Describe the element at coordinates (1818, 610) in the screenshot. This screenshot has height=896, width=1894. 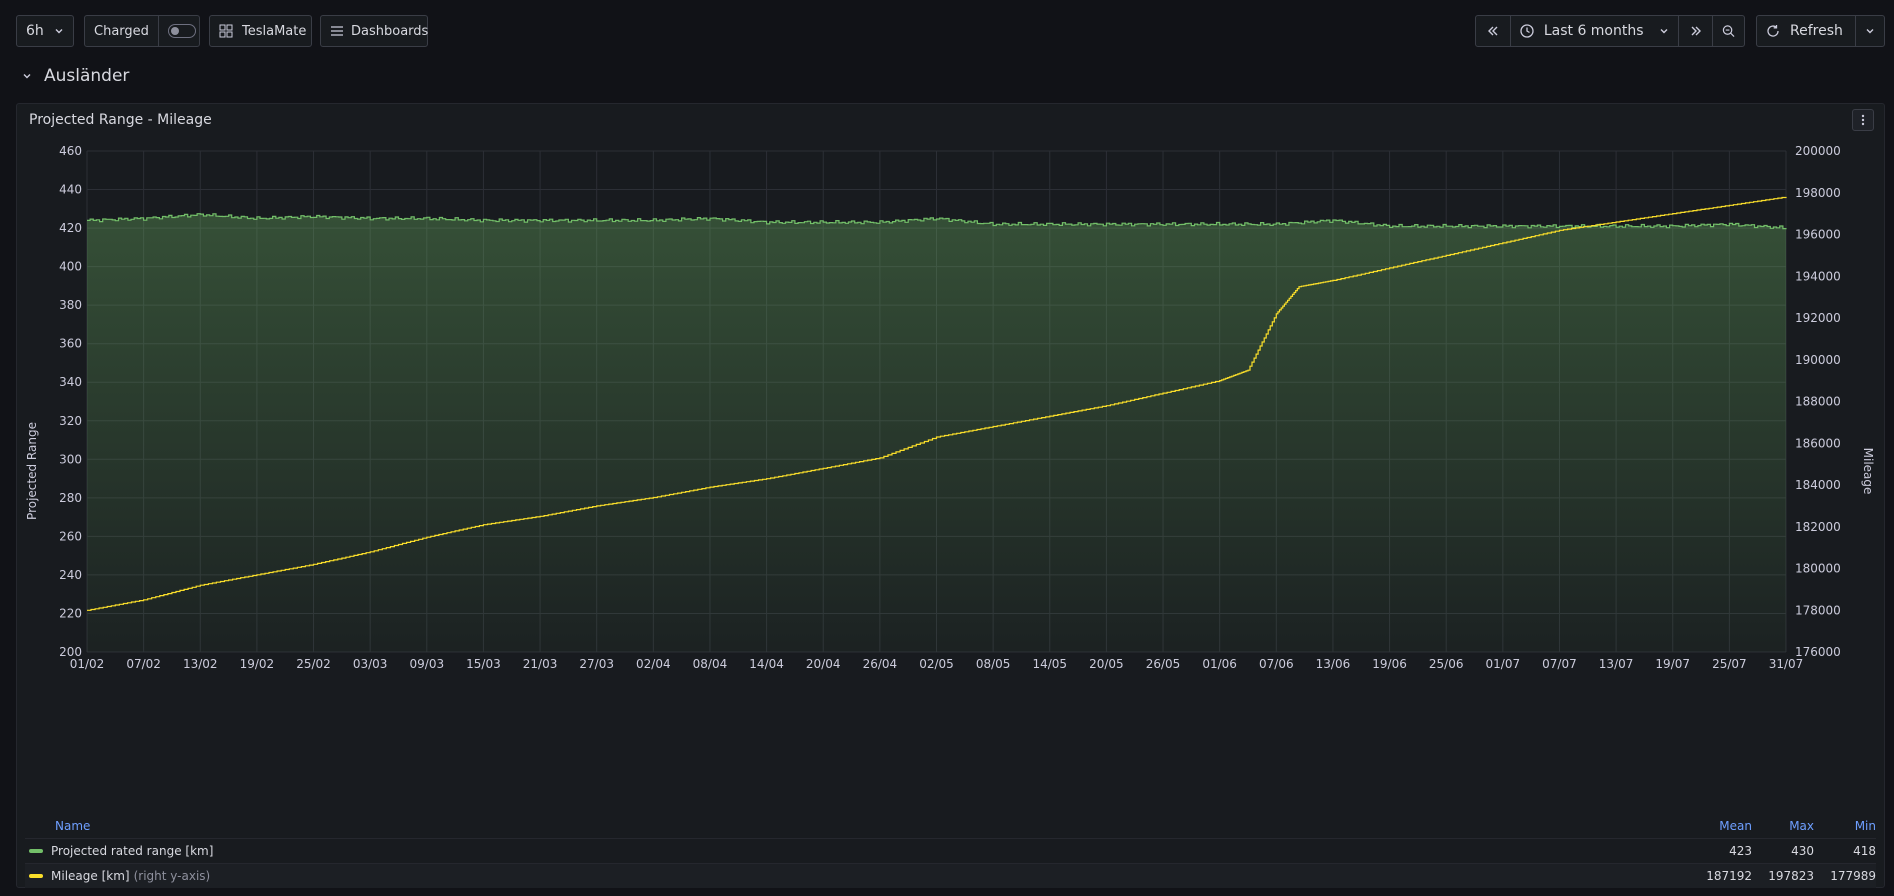
I see `y-right-tick-label: 178000` at that location.